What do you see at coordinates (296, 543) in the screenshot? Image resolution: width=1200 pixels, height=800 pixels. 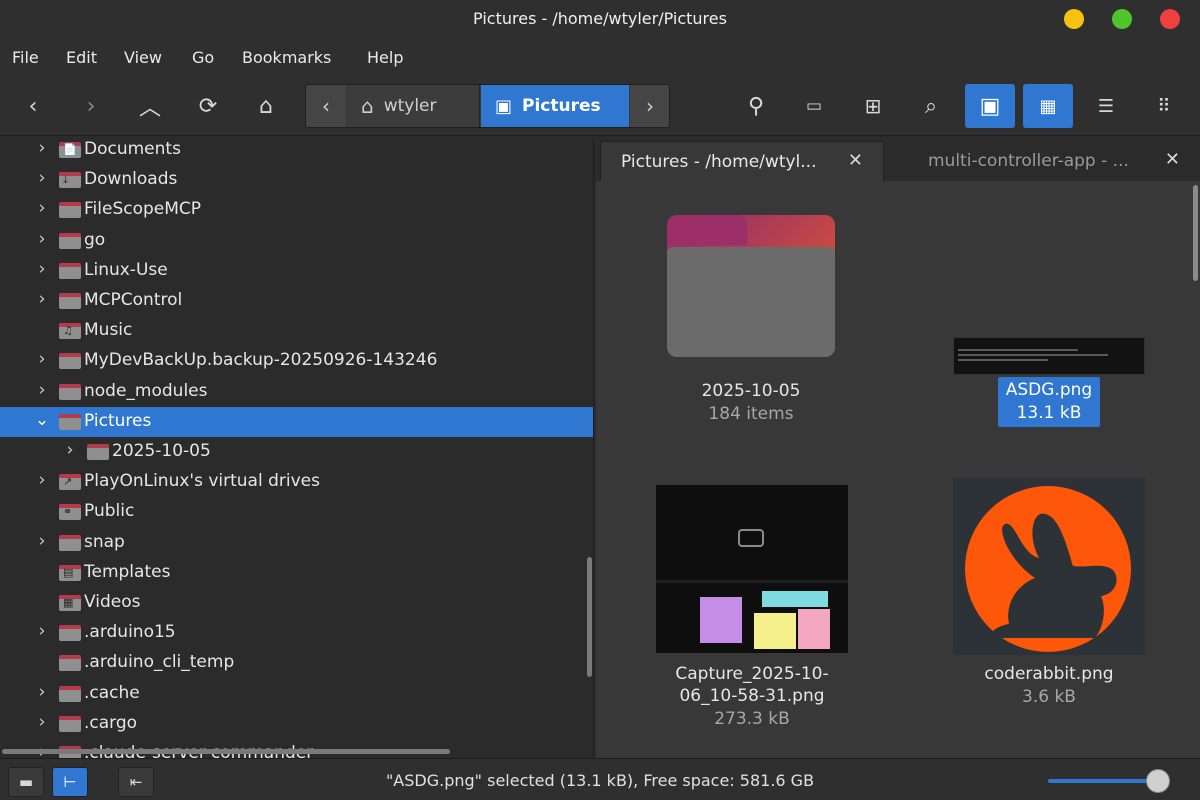 I see `sidebar-item: › snap` at bounding box center [296, 543].